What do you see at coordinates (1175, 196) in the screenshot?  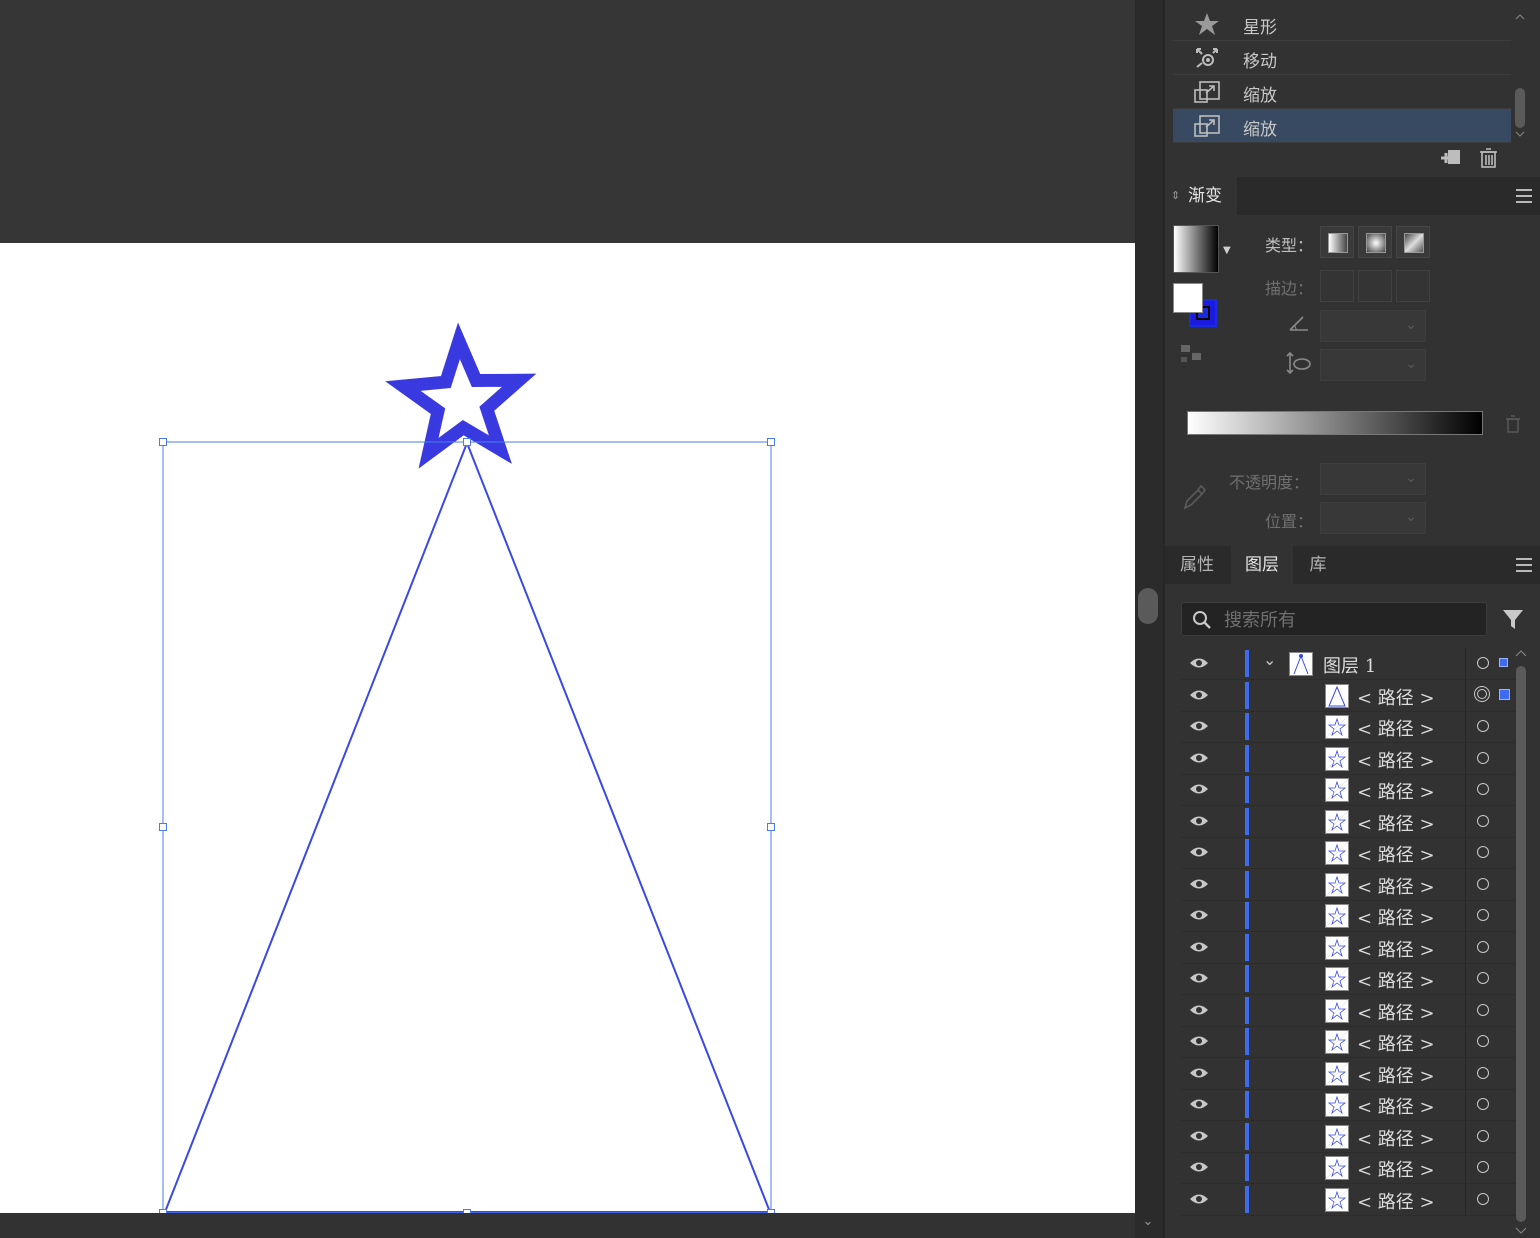 I see `collapse-arrows-icon: ⇕` at bounding box center [1175, 196].